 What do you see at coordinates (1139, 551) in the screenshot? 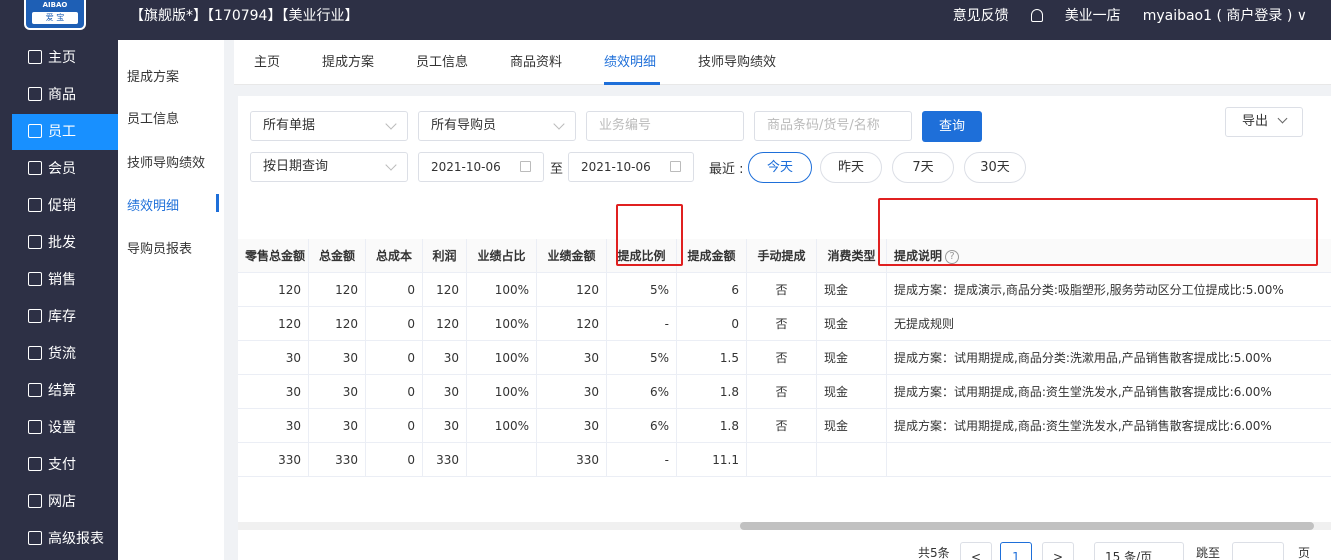
I see `pager-size-select: 15 条/页` at bounding box center [1139, 551].